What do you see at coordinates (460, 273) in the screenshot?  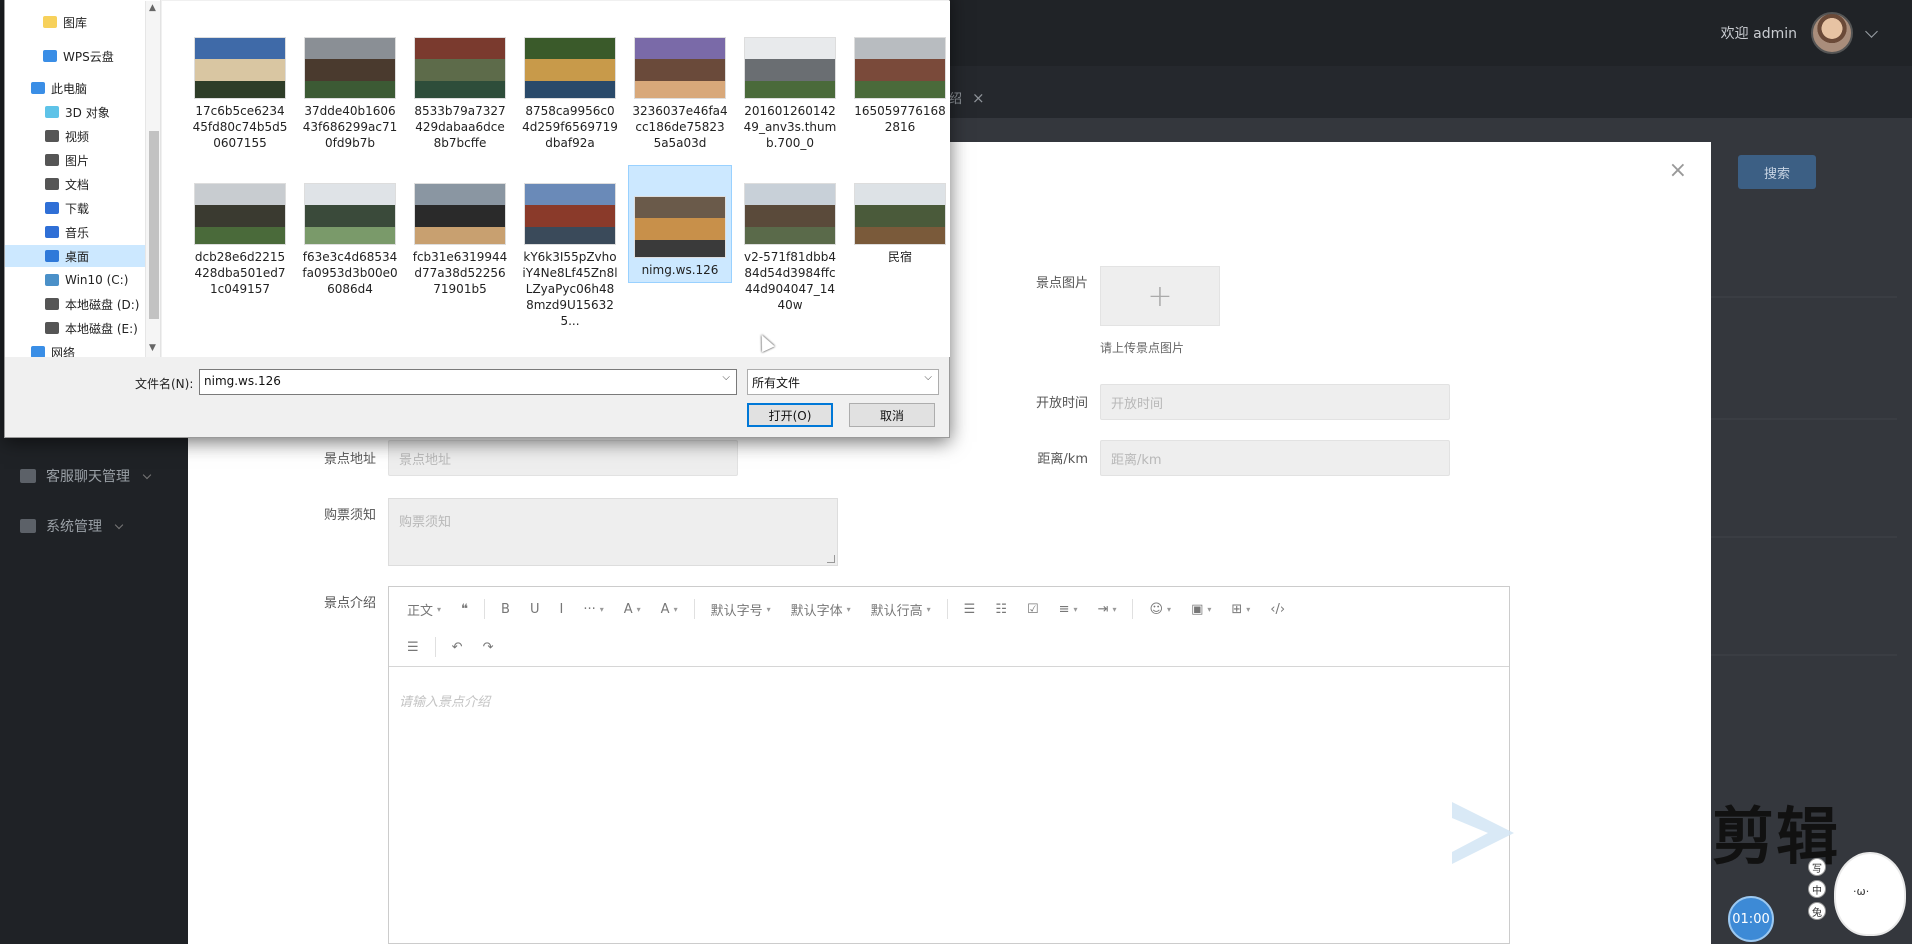 I see `file-name: fcb31e6319944d77a38d5225671901b5` at bounding box center [460, 273].